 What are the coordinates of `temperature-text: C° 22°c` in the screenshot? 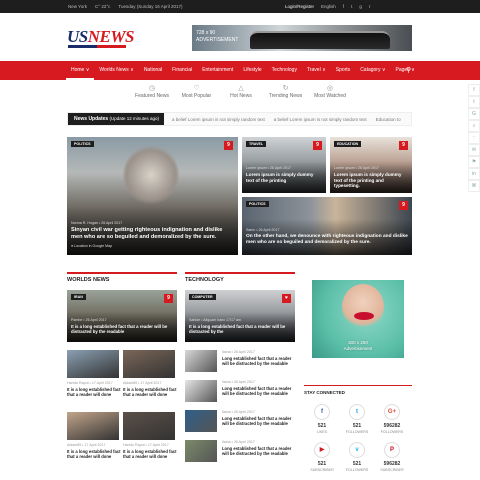 It's located at (103, 6).